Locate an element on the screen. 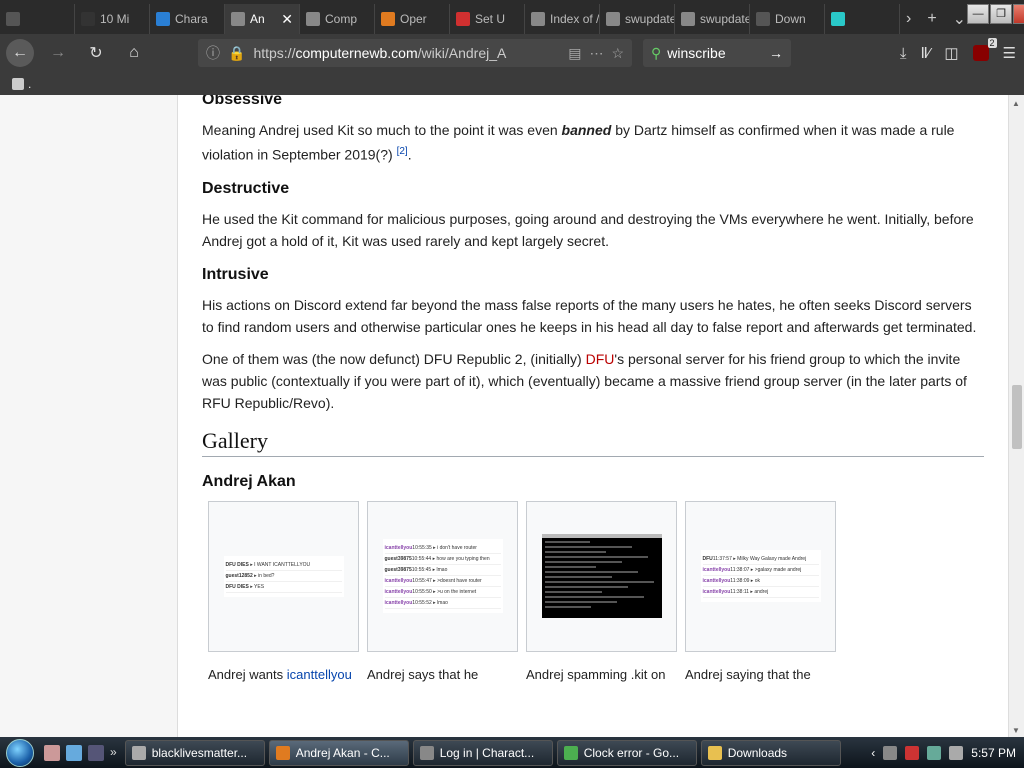  scrollbar: ▲ ▼ is located at coordinates (1016, 416).